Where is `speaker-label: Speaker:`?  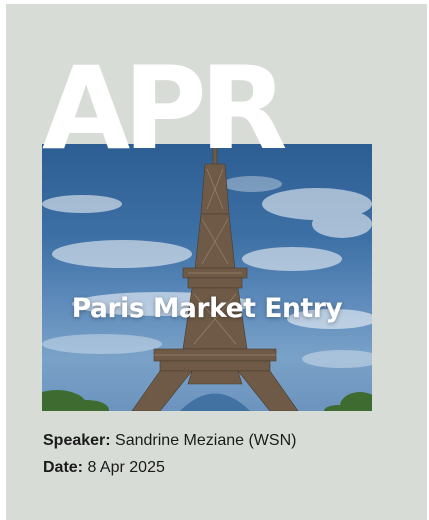 speaker-label: Speaker: is located at coordinates (77, 440).